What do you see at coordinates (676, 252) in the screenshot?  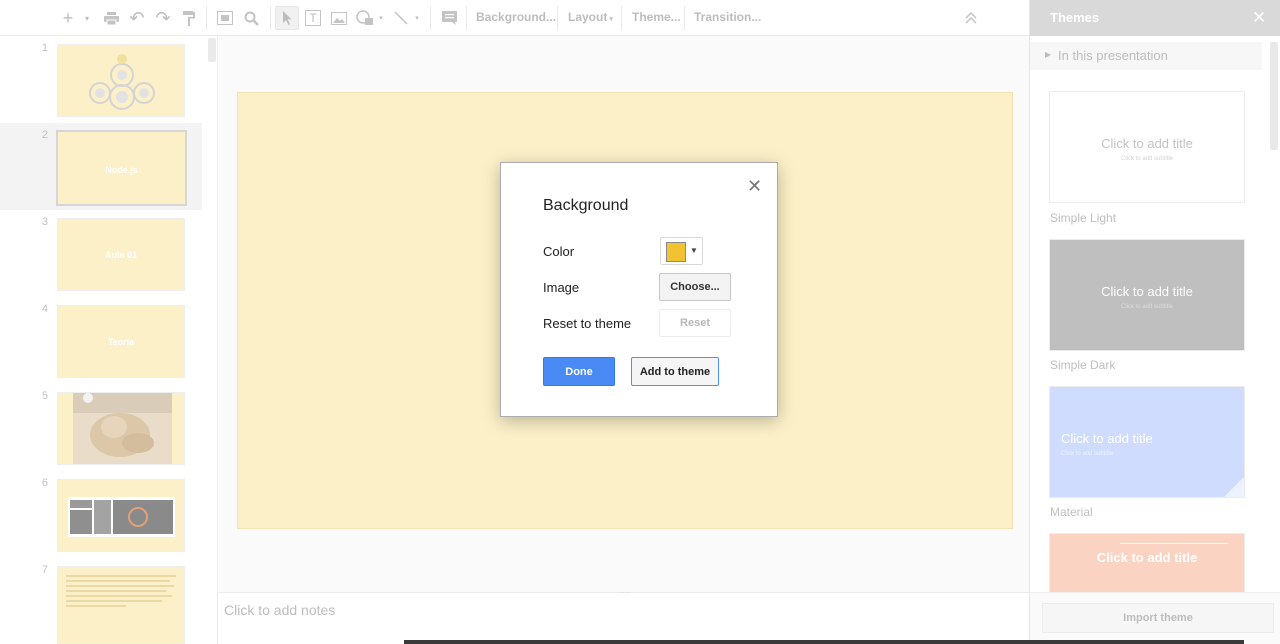 I see `color-swatch` at bounding box center [676, 252].